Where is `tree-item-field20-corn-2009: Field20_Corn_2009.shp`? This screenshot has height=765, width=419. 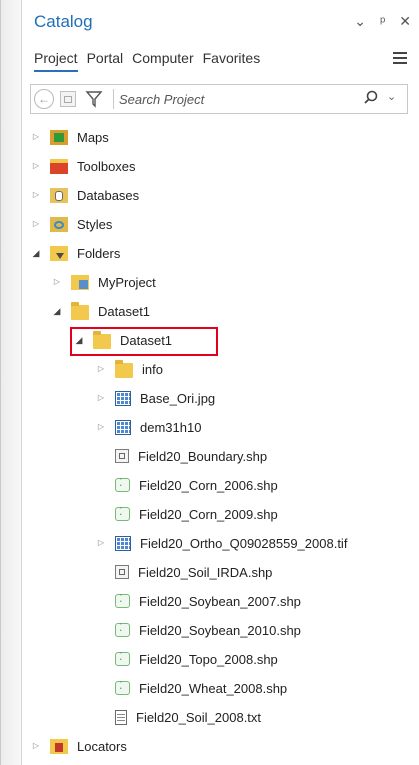 tree-item-field20-corn-2009: Field20_Corn_2009.shp is located at coordinates (186, 514).